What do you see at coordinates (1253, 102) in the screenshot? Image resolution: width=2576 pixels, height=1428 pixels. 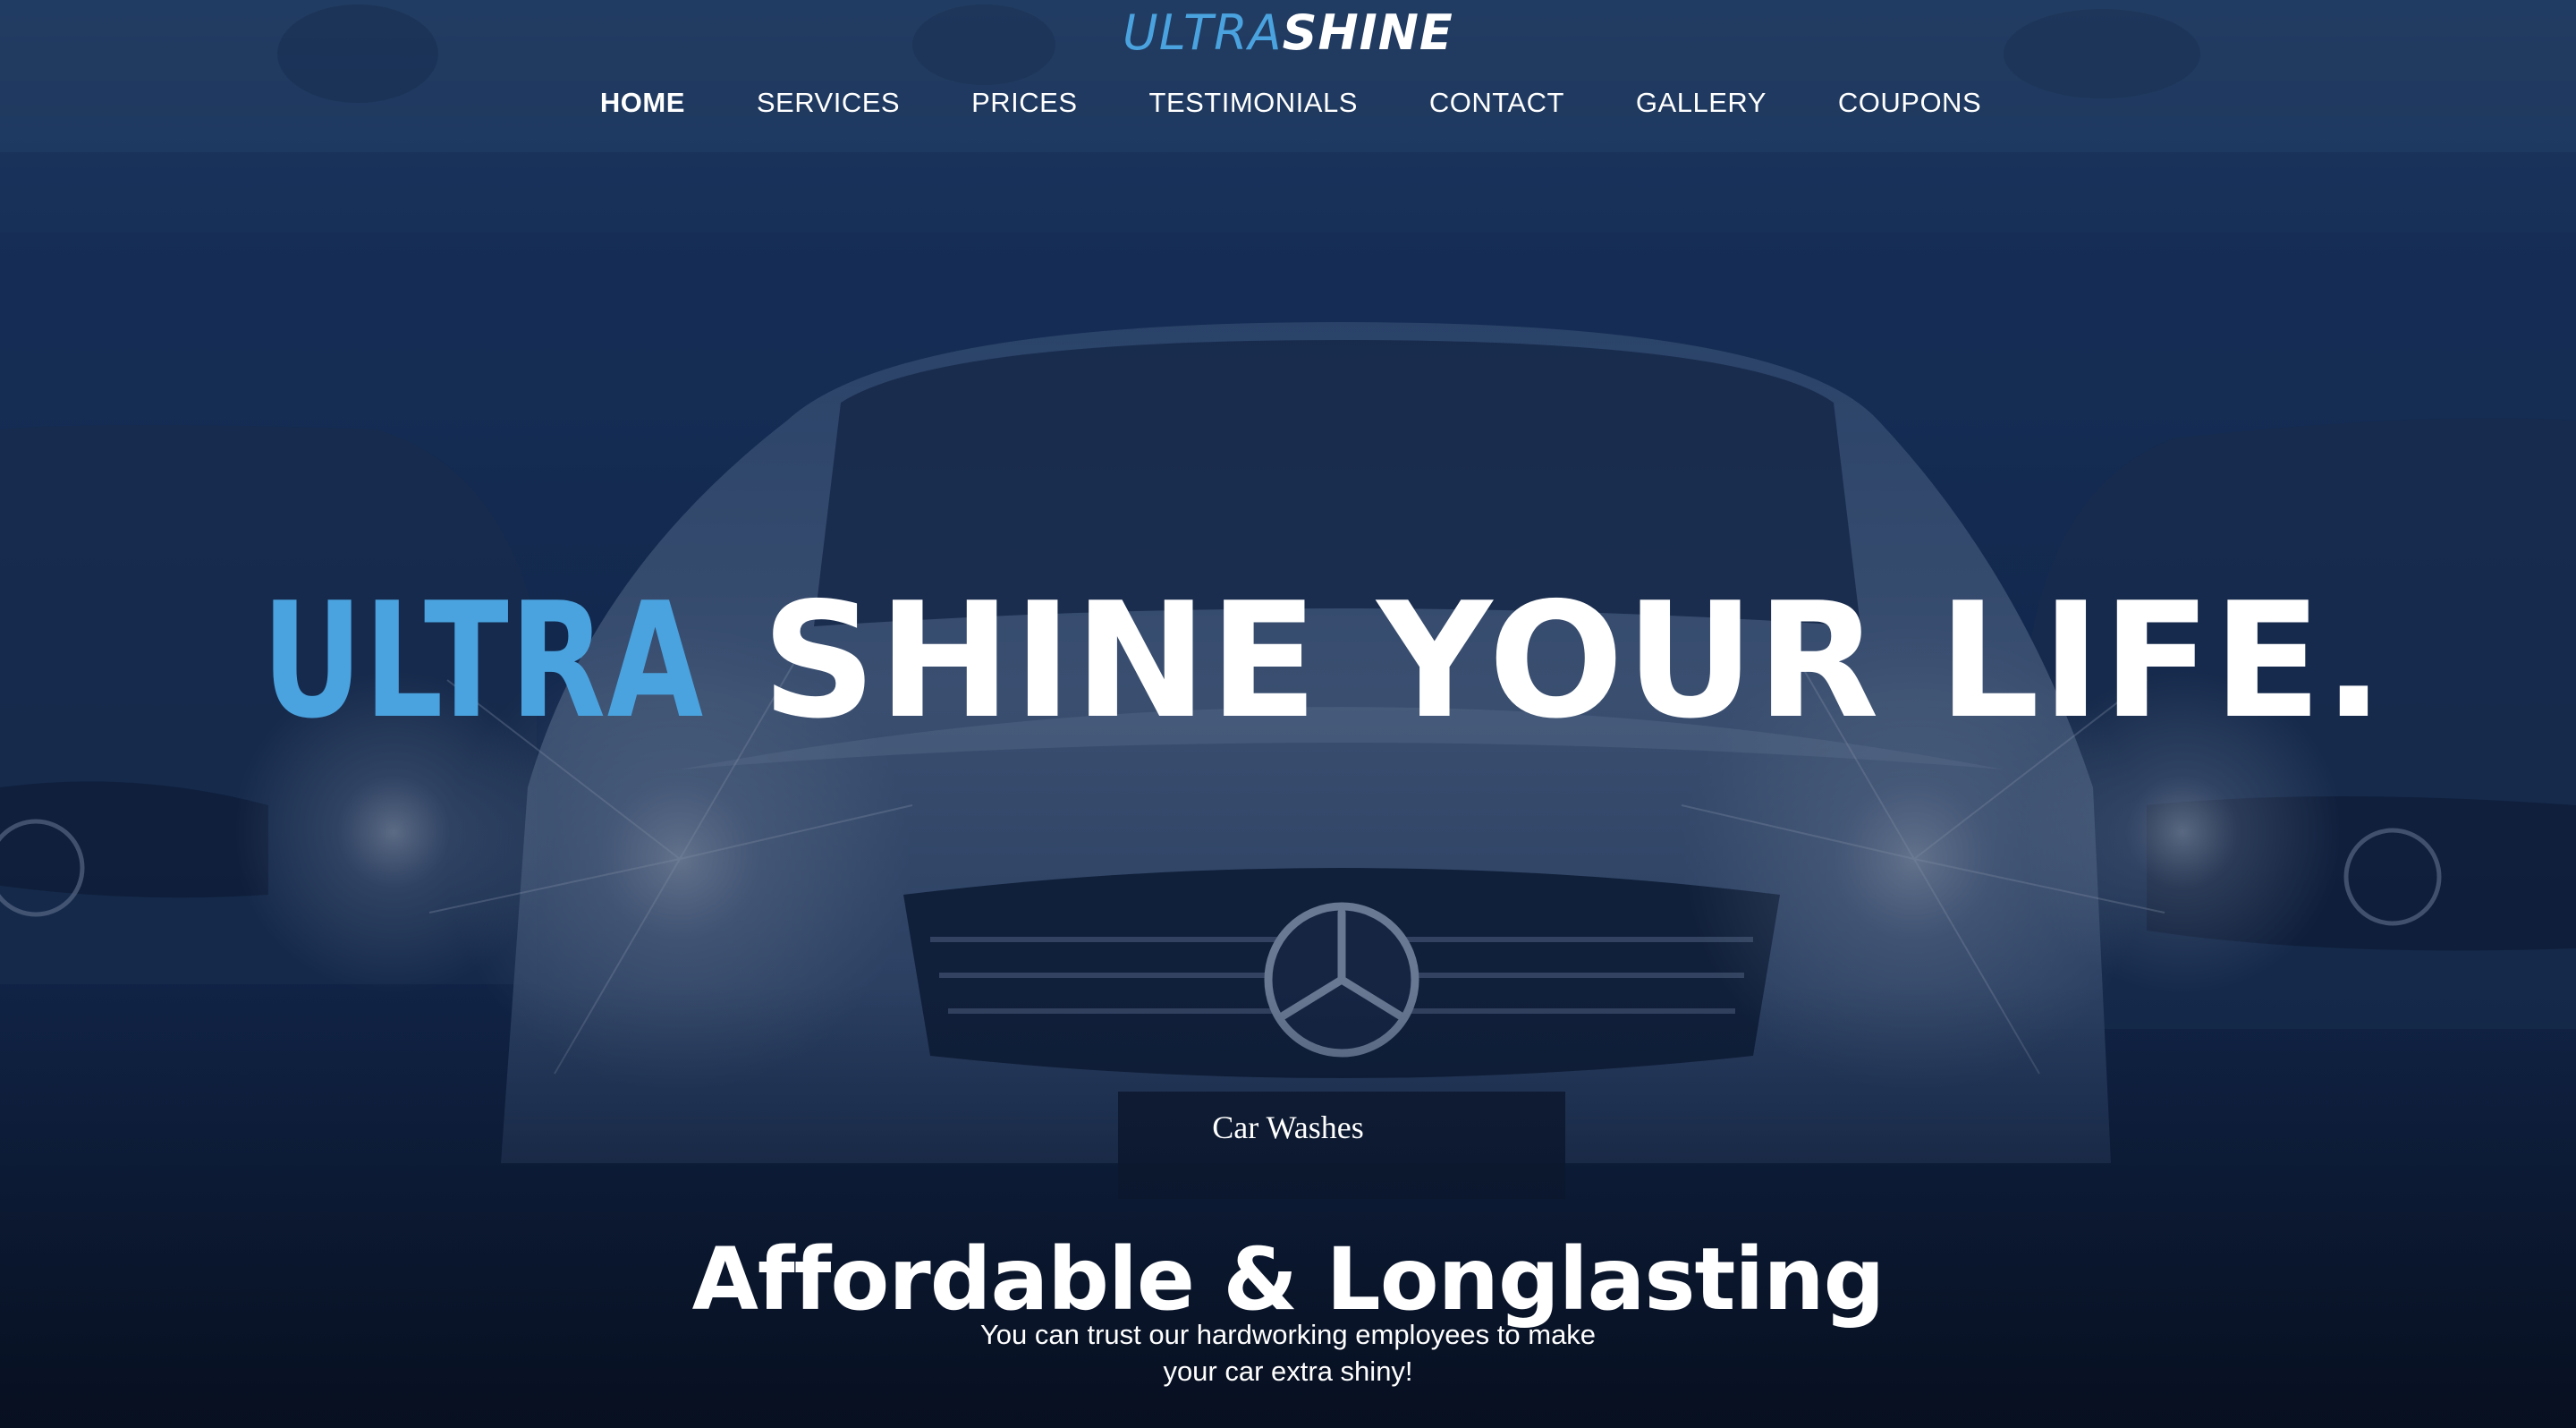 I see `nav-testimonials: TESTIMONIALS` at bounding box center [1253, 102].